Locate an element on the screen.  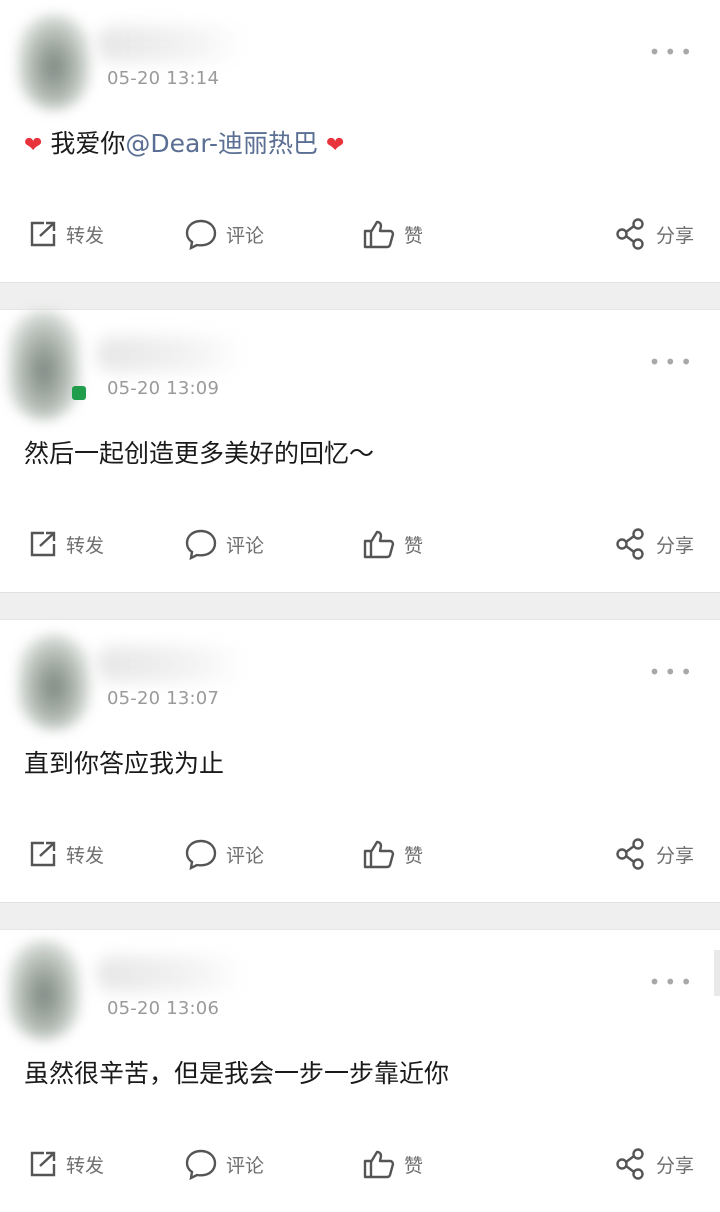
post-text: 直到你答应我为止 is located at coordinates (124, 763).